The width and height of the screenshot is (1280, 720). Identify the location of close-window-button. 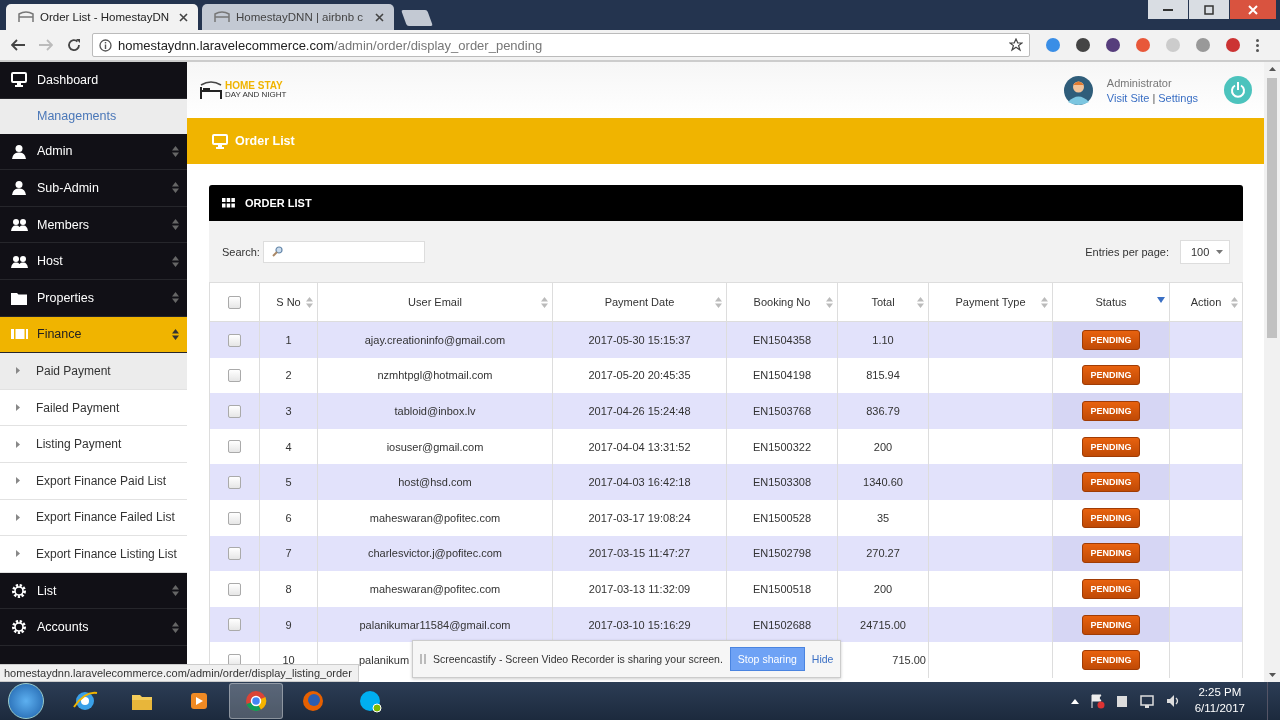
(1253, 9).